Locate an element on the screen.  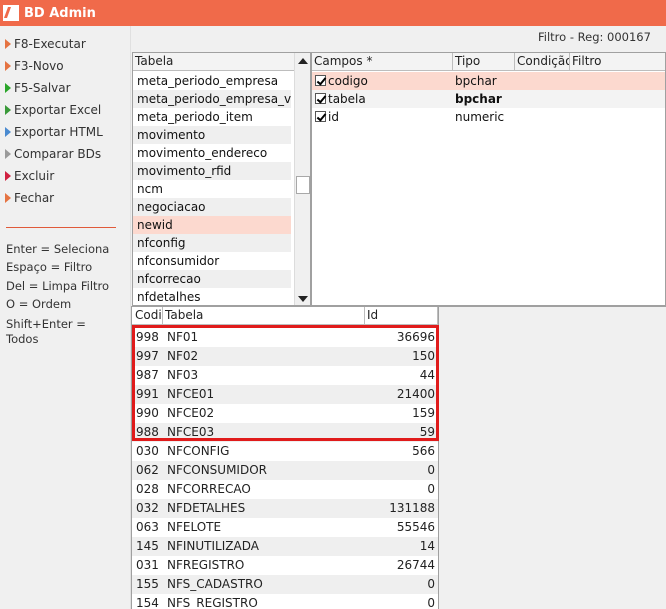
grid-cell-tabela: NFREGISTRO is located at coordinates (206, 565).